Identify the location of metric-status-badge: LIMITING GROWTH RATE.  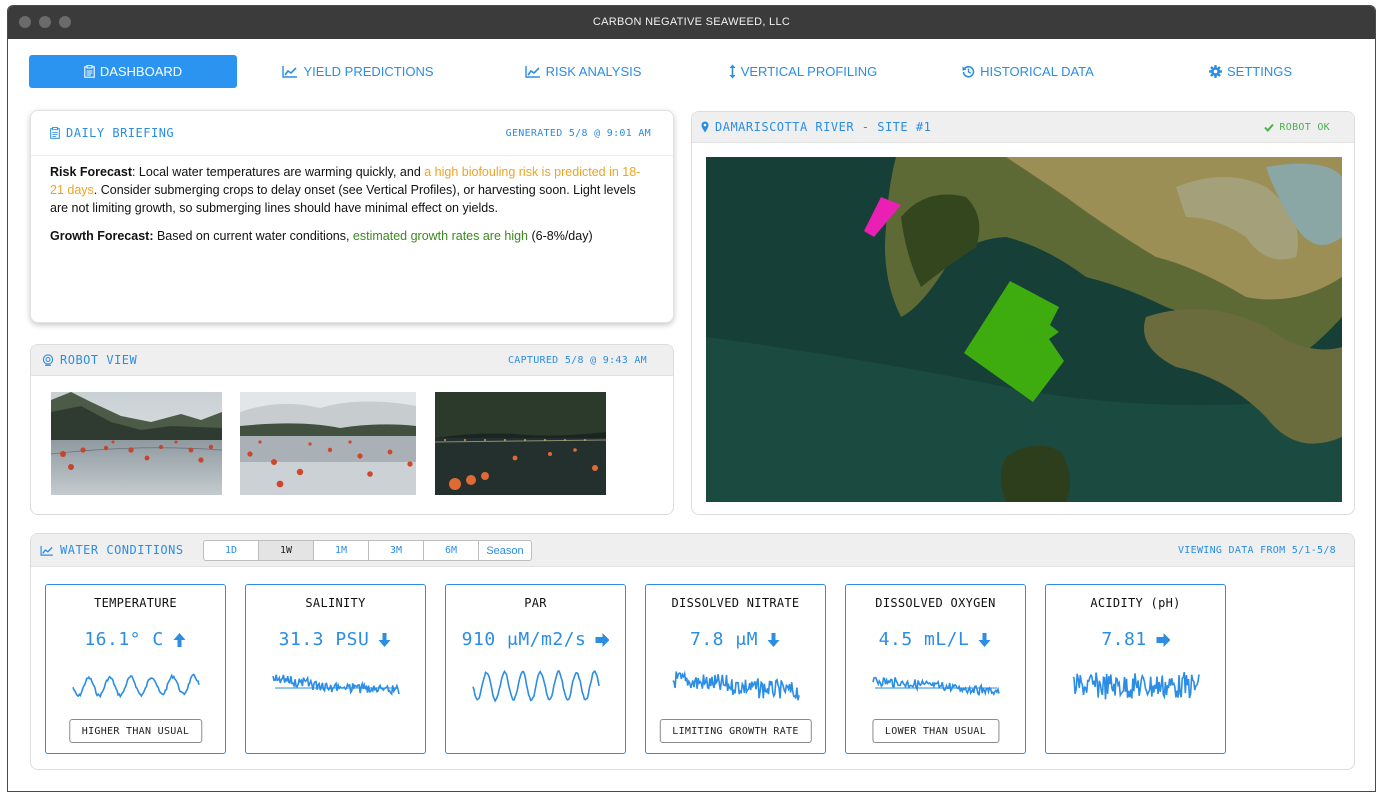
(735, 731).